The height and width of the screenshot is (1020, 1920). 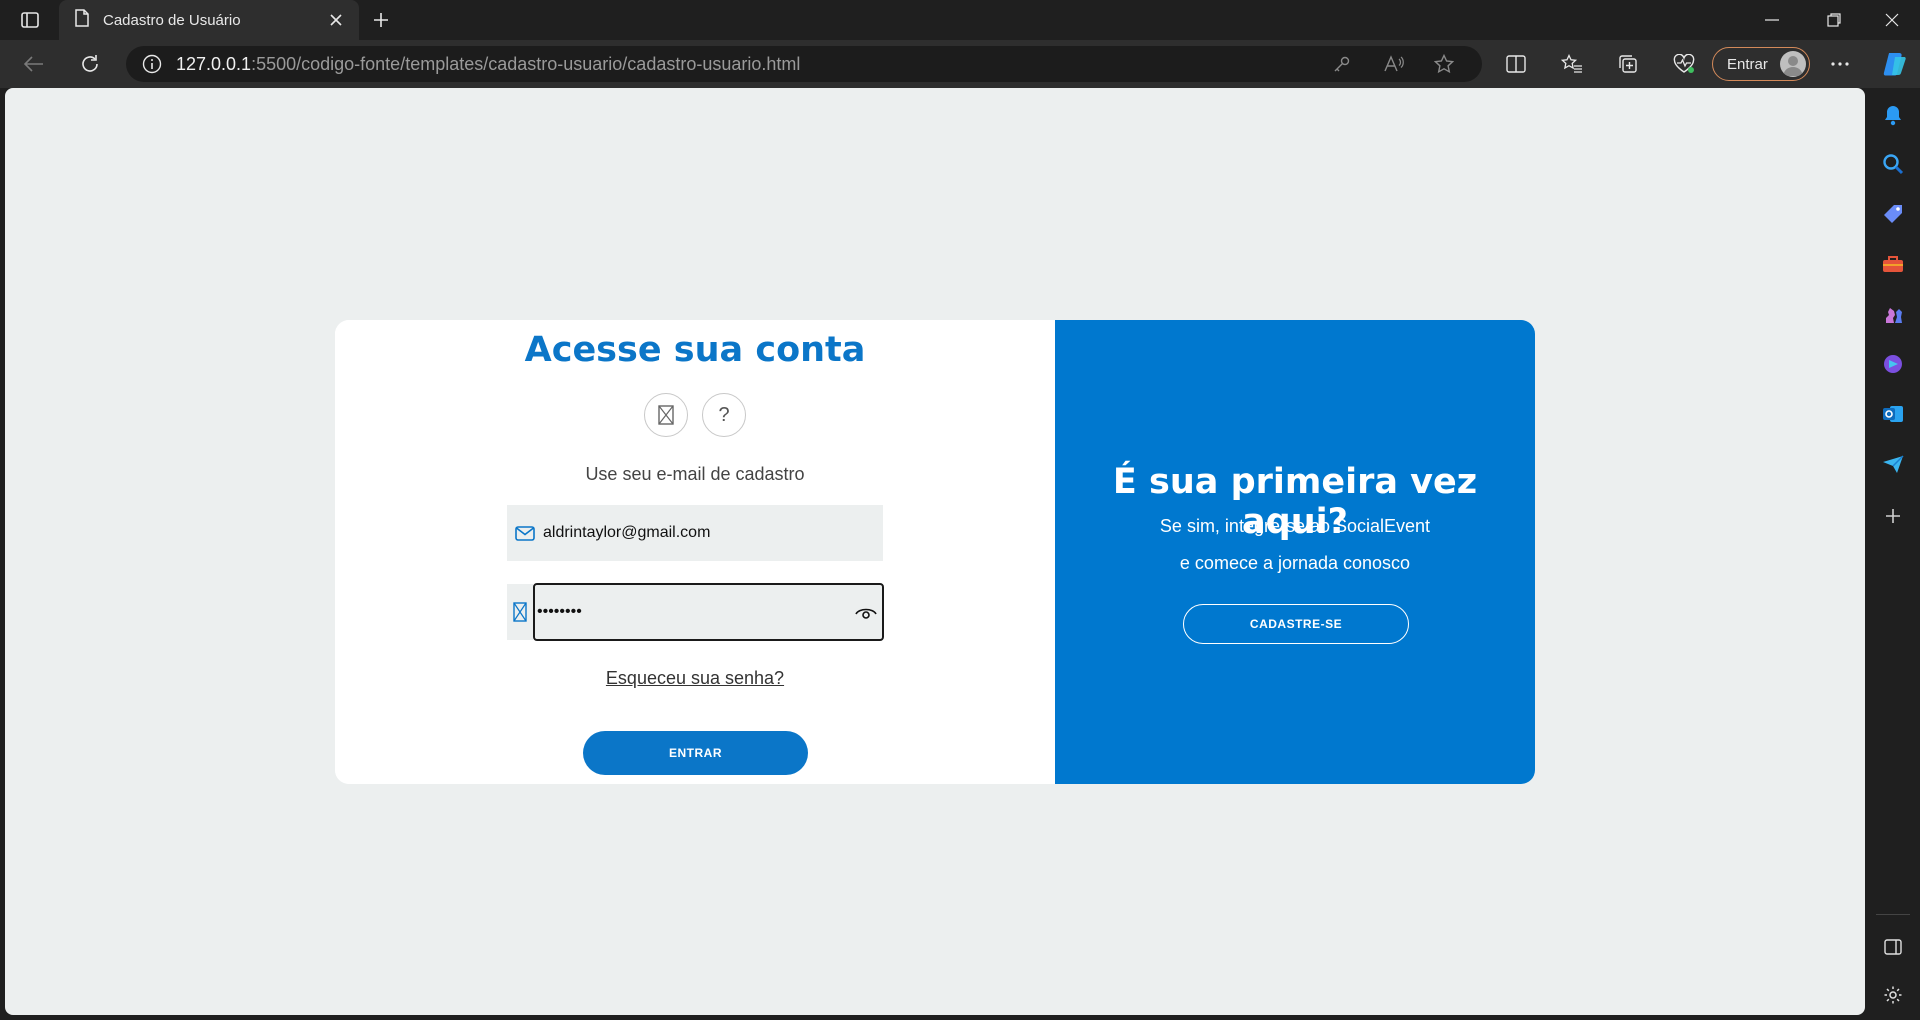 What do you see at coordinates (1684, 64) in the screenshot?
I see `browser-essentials-icon` at bounding box center [1684, 64].